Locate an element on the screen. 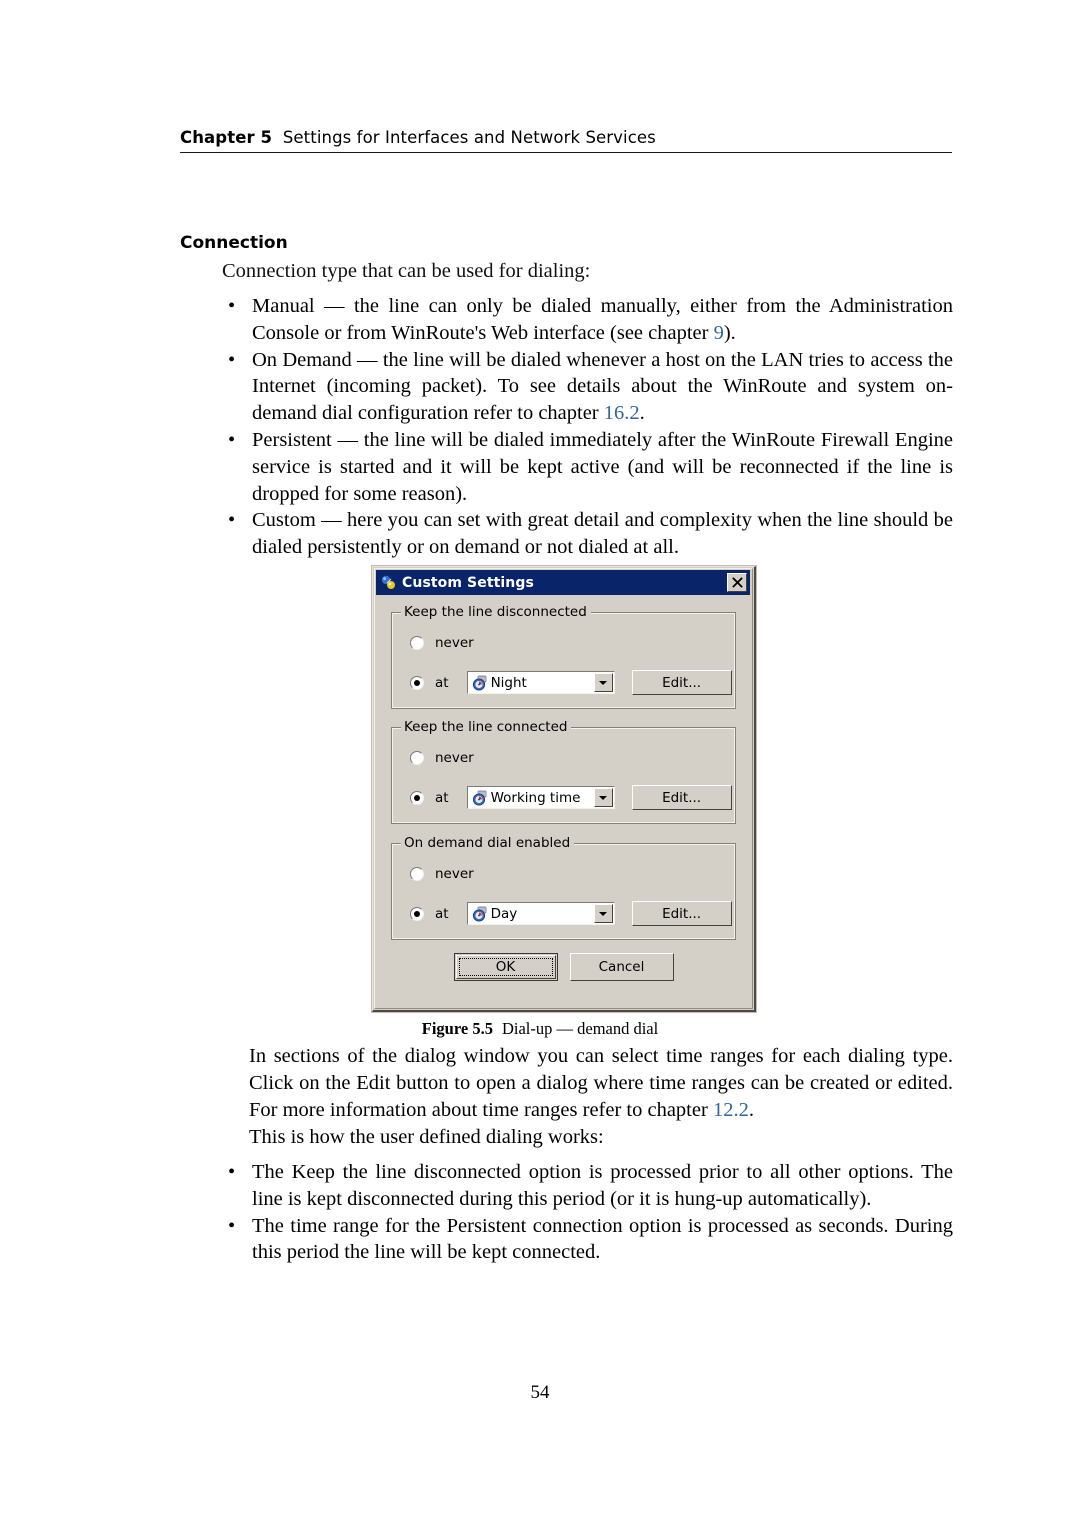 The width and height of the screenshot is (1080, 1527). emphasis-text: WinRoute Firewall Engine is located at coordinates (842, 439).